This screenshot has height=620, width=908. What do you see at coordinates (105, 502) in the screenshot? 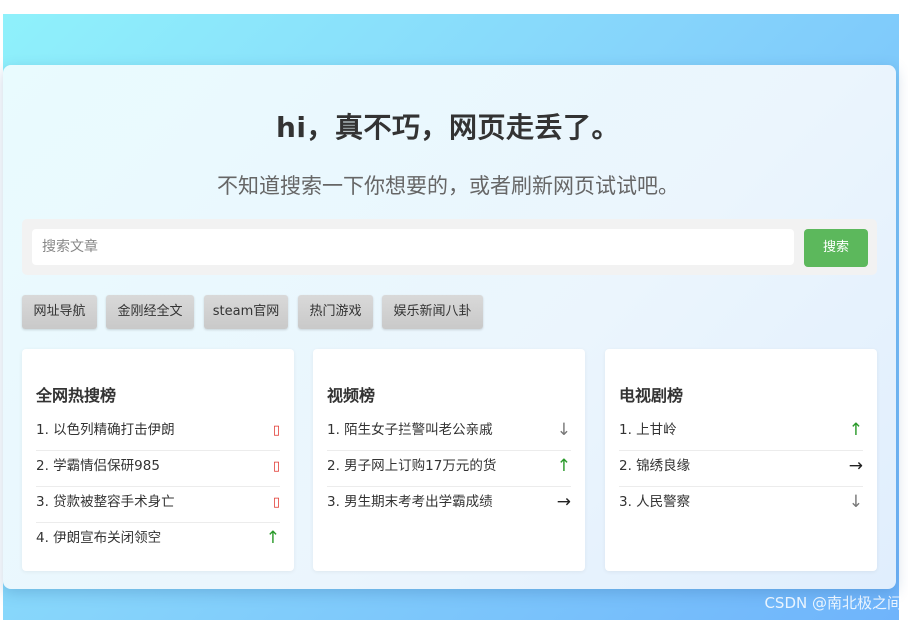
I see `list-item-label: 3. 贷款被整容手术身亡` at bounding box center [105, 502].